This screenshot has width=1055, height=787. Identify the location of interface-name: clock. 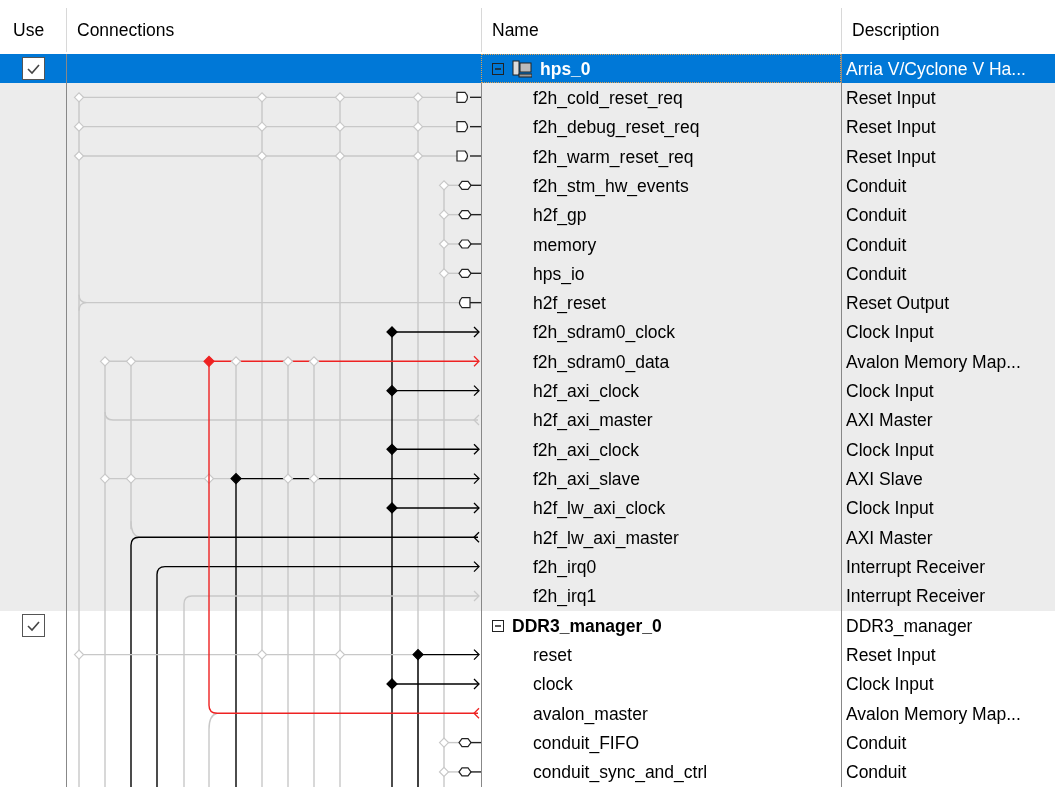
(553, 685).